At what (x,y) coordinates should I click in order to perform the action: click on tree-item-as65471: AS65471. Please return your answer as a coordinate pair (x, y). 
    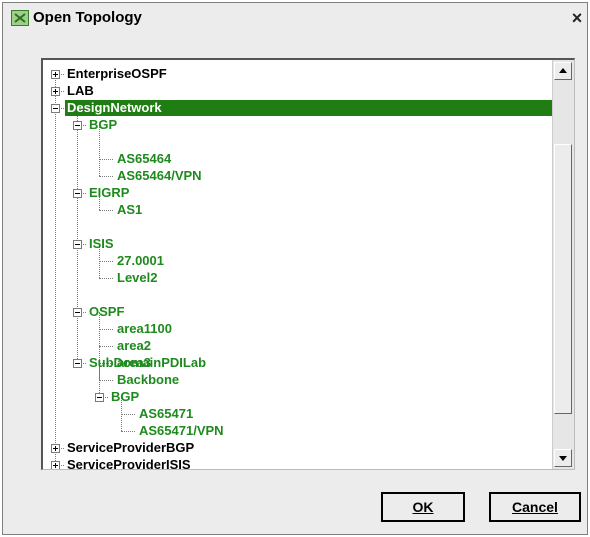
    Looking at the image, I should click on (166, 414).